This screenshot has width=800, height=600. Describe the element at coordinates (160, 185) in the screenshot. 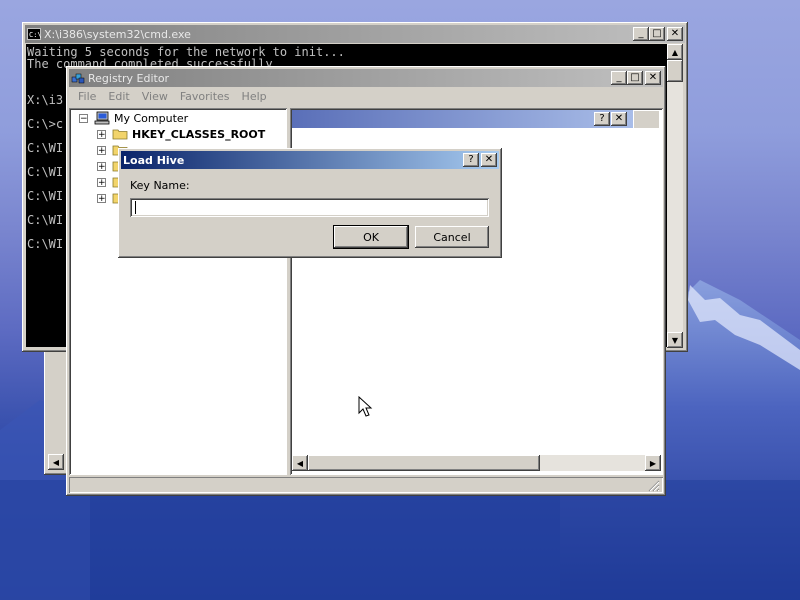

I see `key-name-label: Key Name:` at that location.